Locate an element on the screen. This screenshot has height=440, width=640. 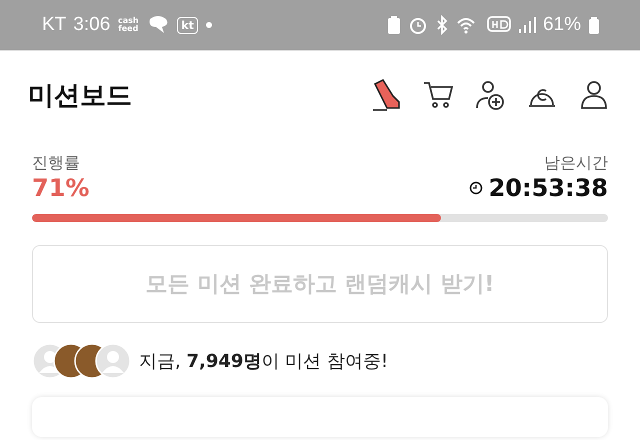
app-logo: cash feed is located at coordinates (128, 25).